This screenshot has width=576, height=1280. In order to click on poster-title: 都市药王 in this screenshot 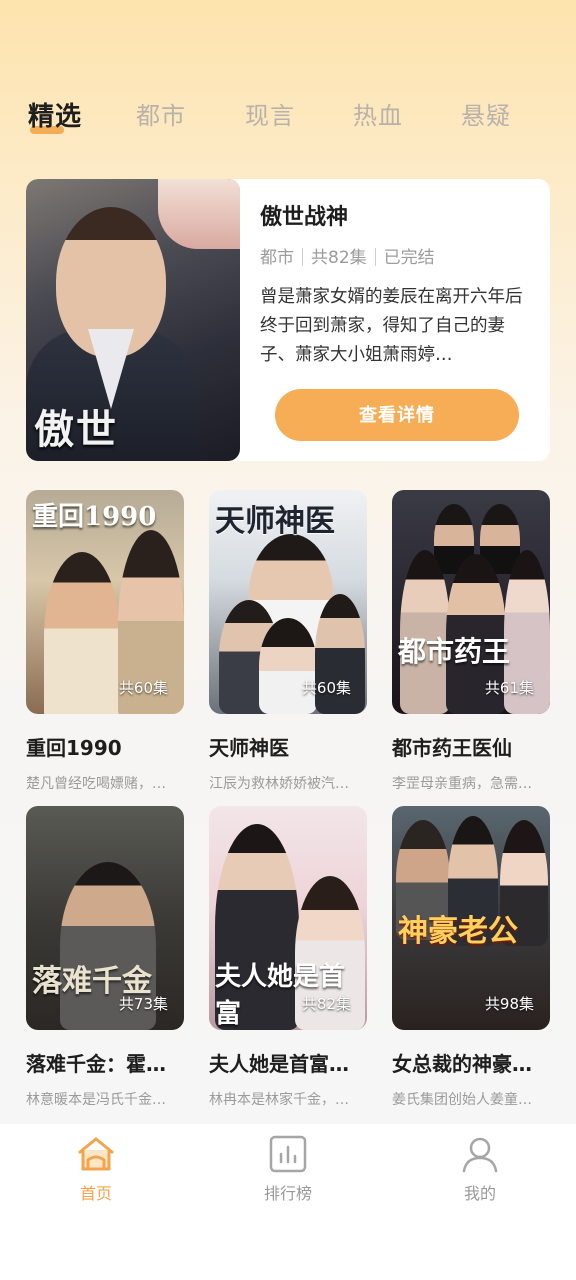, I will do `click(454, 651)`.